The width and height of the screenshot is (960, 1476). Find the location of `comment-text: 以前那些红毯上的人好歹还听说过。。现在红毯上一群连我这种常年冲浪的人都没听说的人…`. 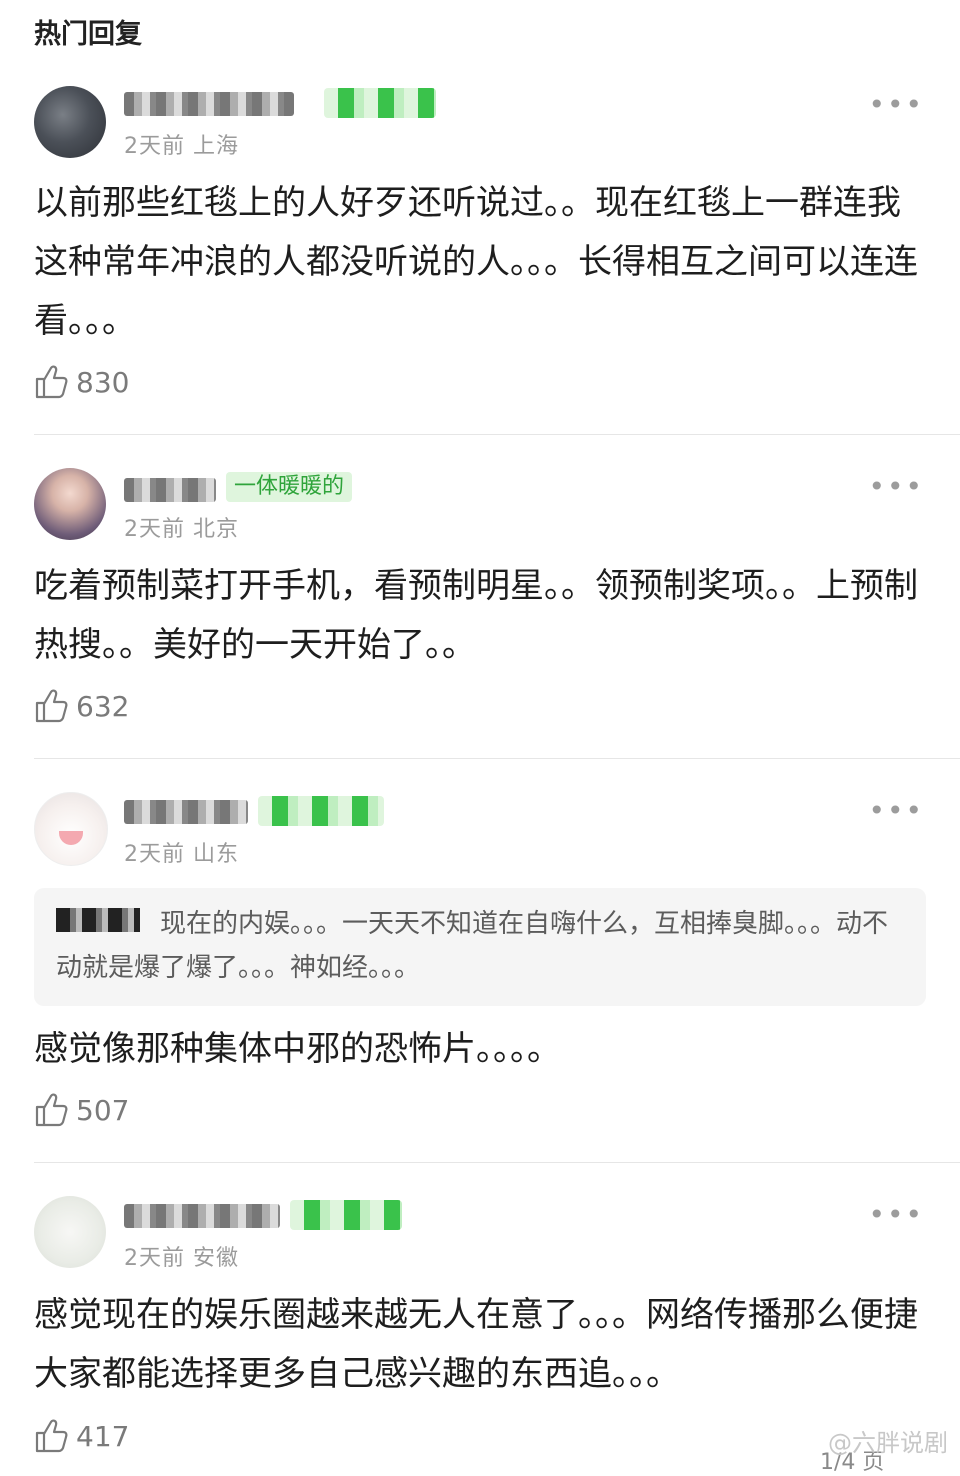

comment-text: 以前那些红毯上的人好歹还听说过。。现在红毯上一群连我这种常年冲浪的人都没听说的人… is located at coordinates (476, 262).